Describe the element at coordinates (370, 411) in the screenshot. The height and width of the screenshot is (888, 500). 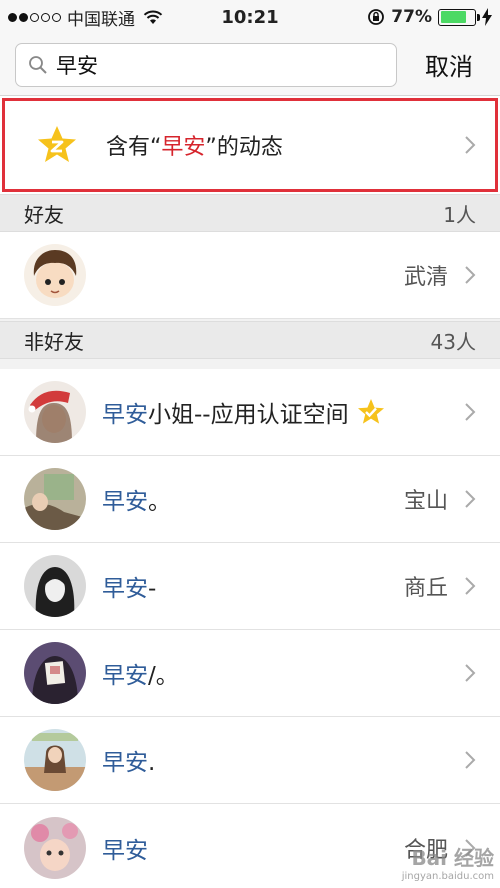
I see `verified-star-icon` at that location.